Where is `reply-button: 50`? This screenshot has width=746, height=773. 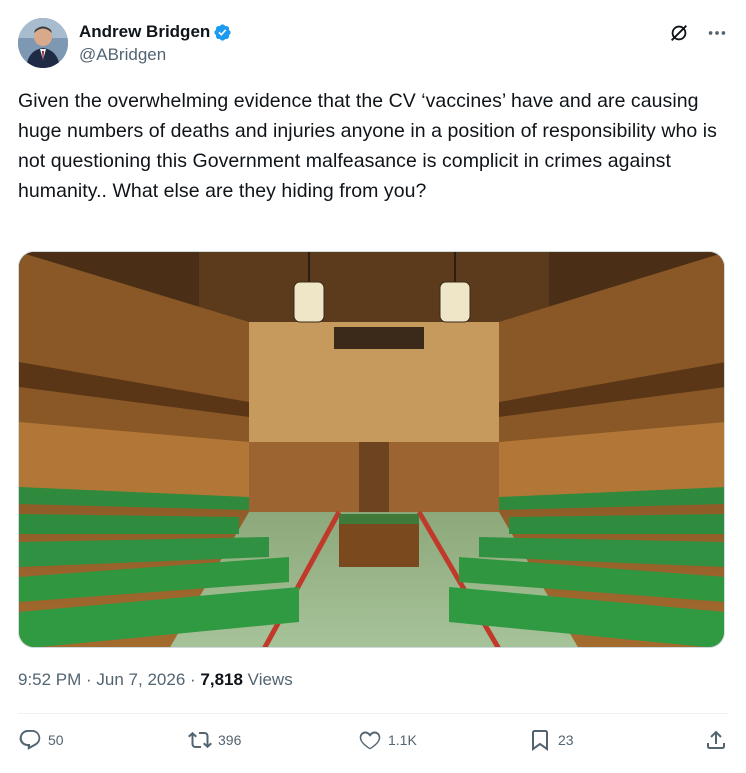 reply-button: 50 is located at coordinates (41, 740).